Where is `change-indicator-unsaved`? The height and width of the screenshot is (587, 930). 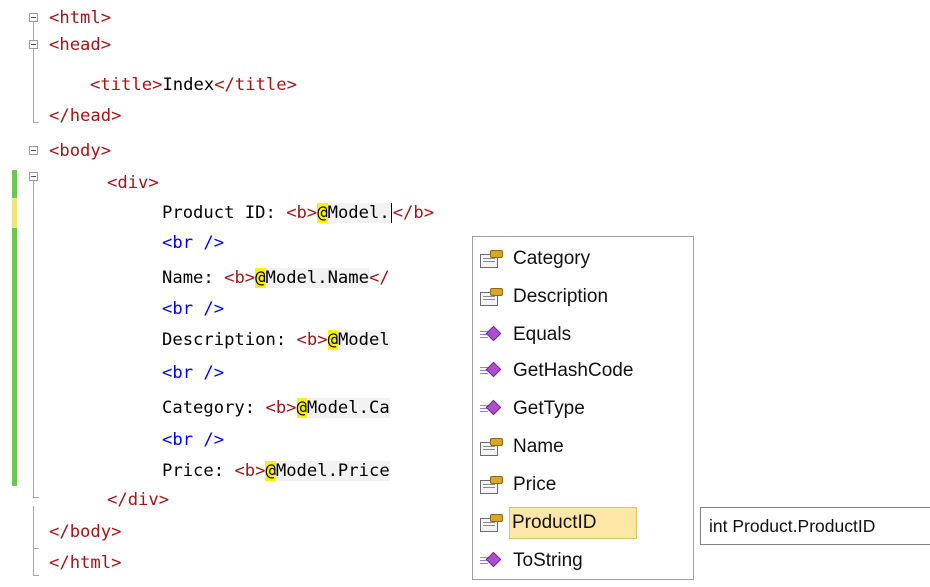
change-indicator-unsaved is located at coordinates (14, 213).